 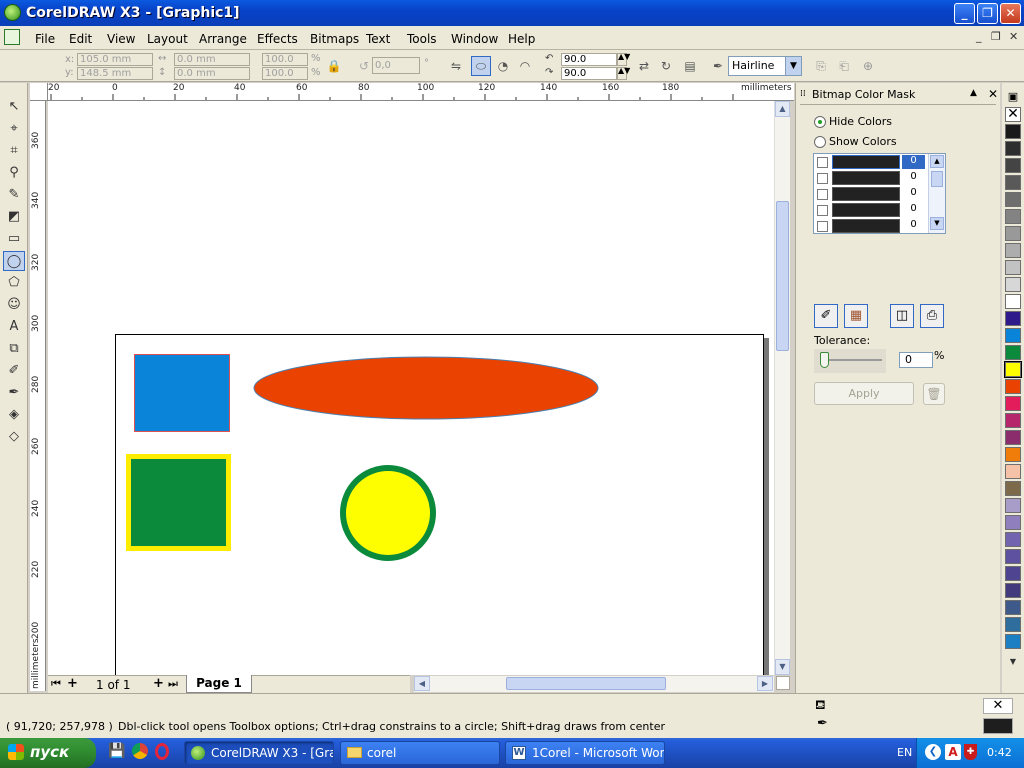 What do you see at coordinates (474, 39) in the screenshot?
I see `menu-window: Window` at bounding box center [474, 39].